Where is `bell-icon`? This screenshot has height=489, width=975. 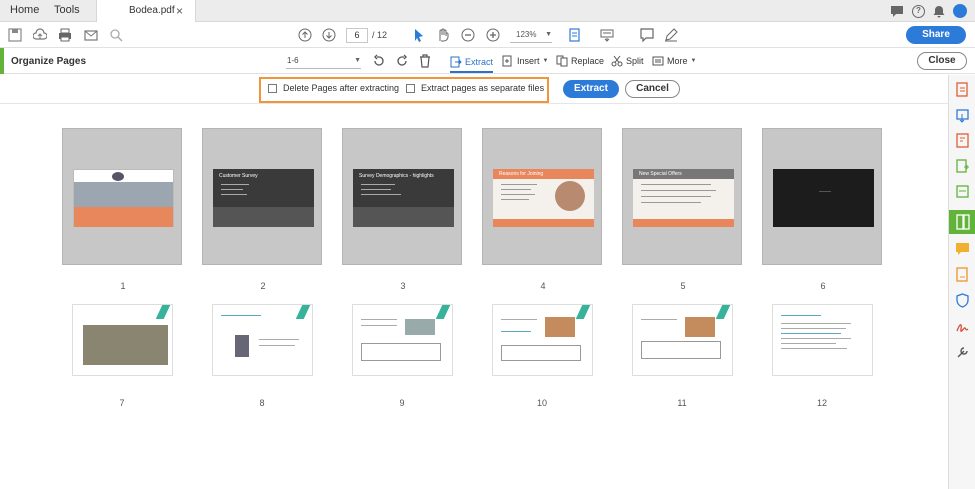 bell-icon is located at coordinates (939, 11).